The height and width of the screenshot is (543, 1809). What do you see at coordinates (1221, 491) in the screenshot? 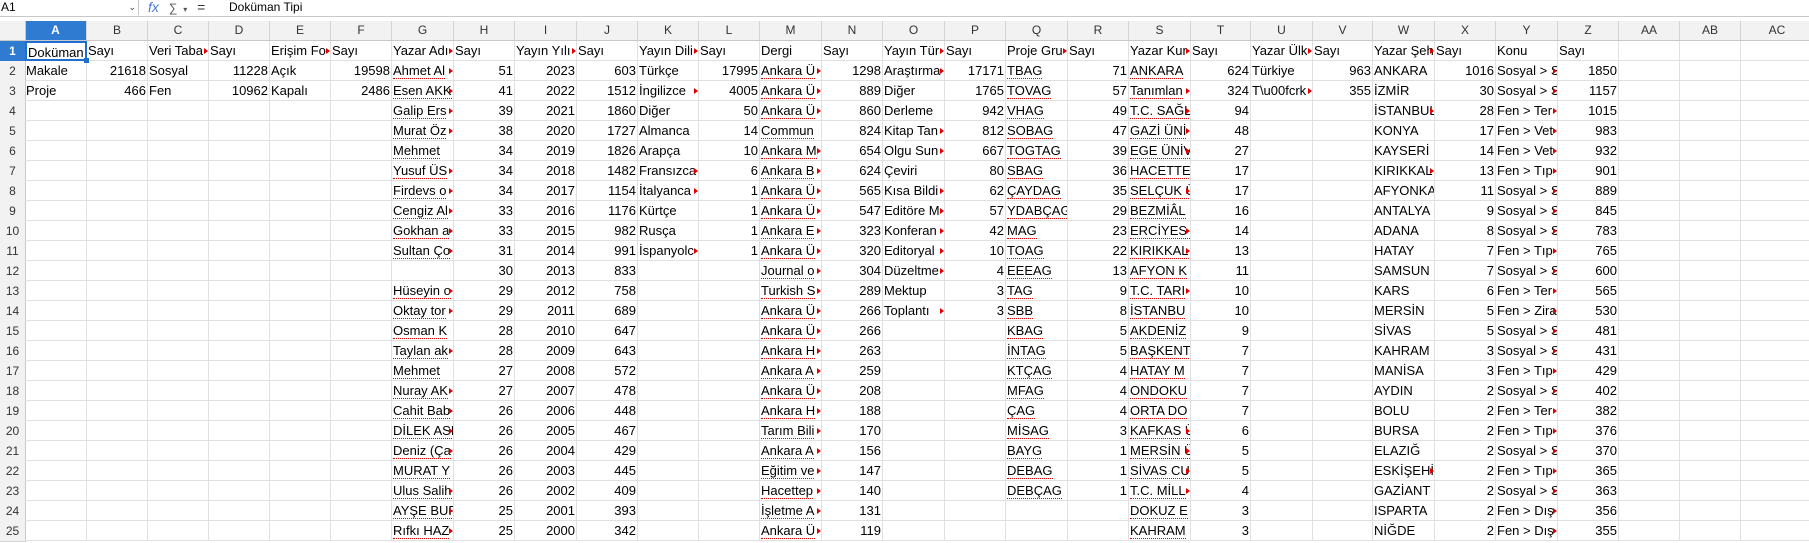
I see `cell-t23: 4` at bounding box center [1221, 491].